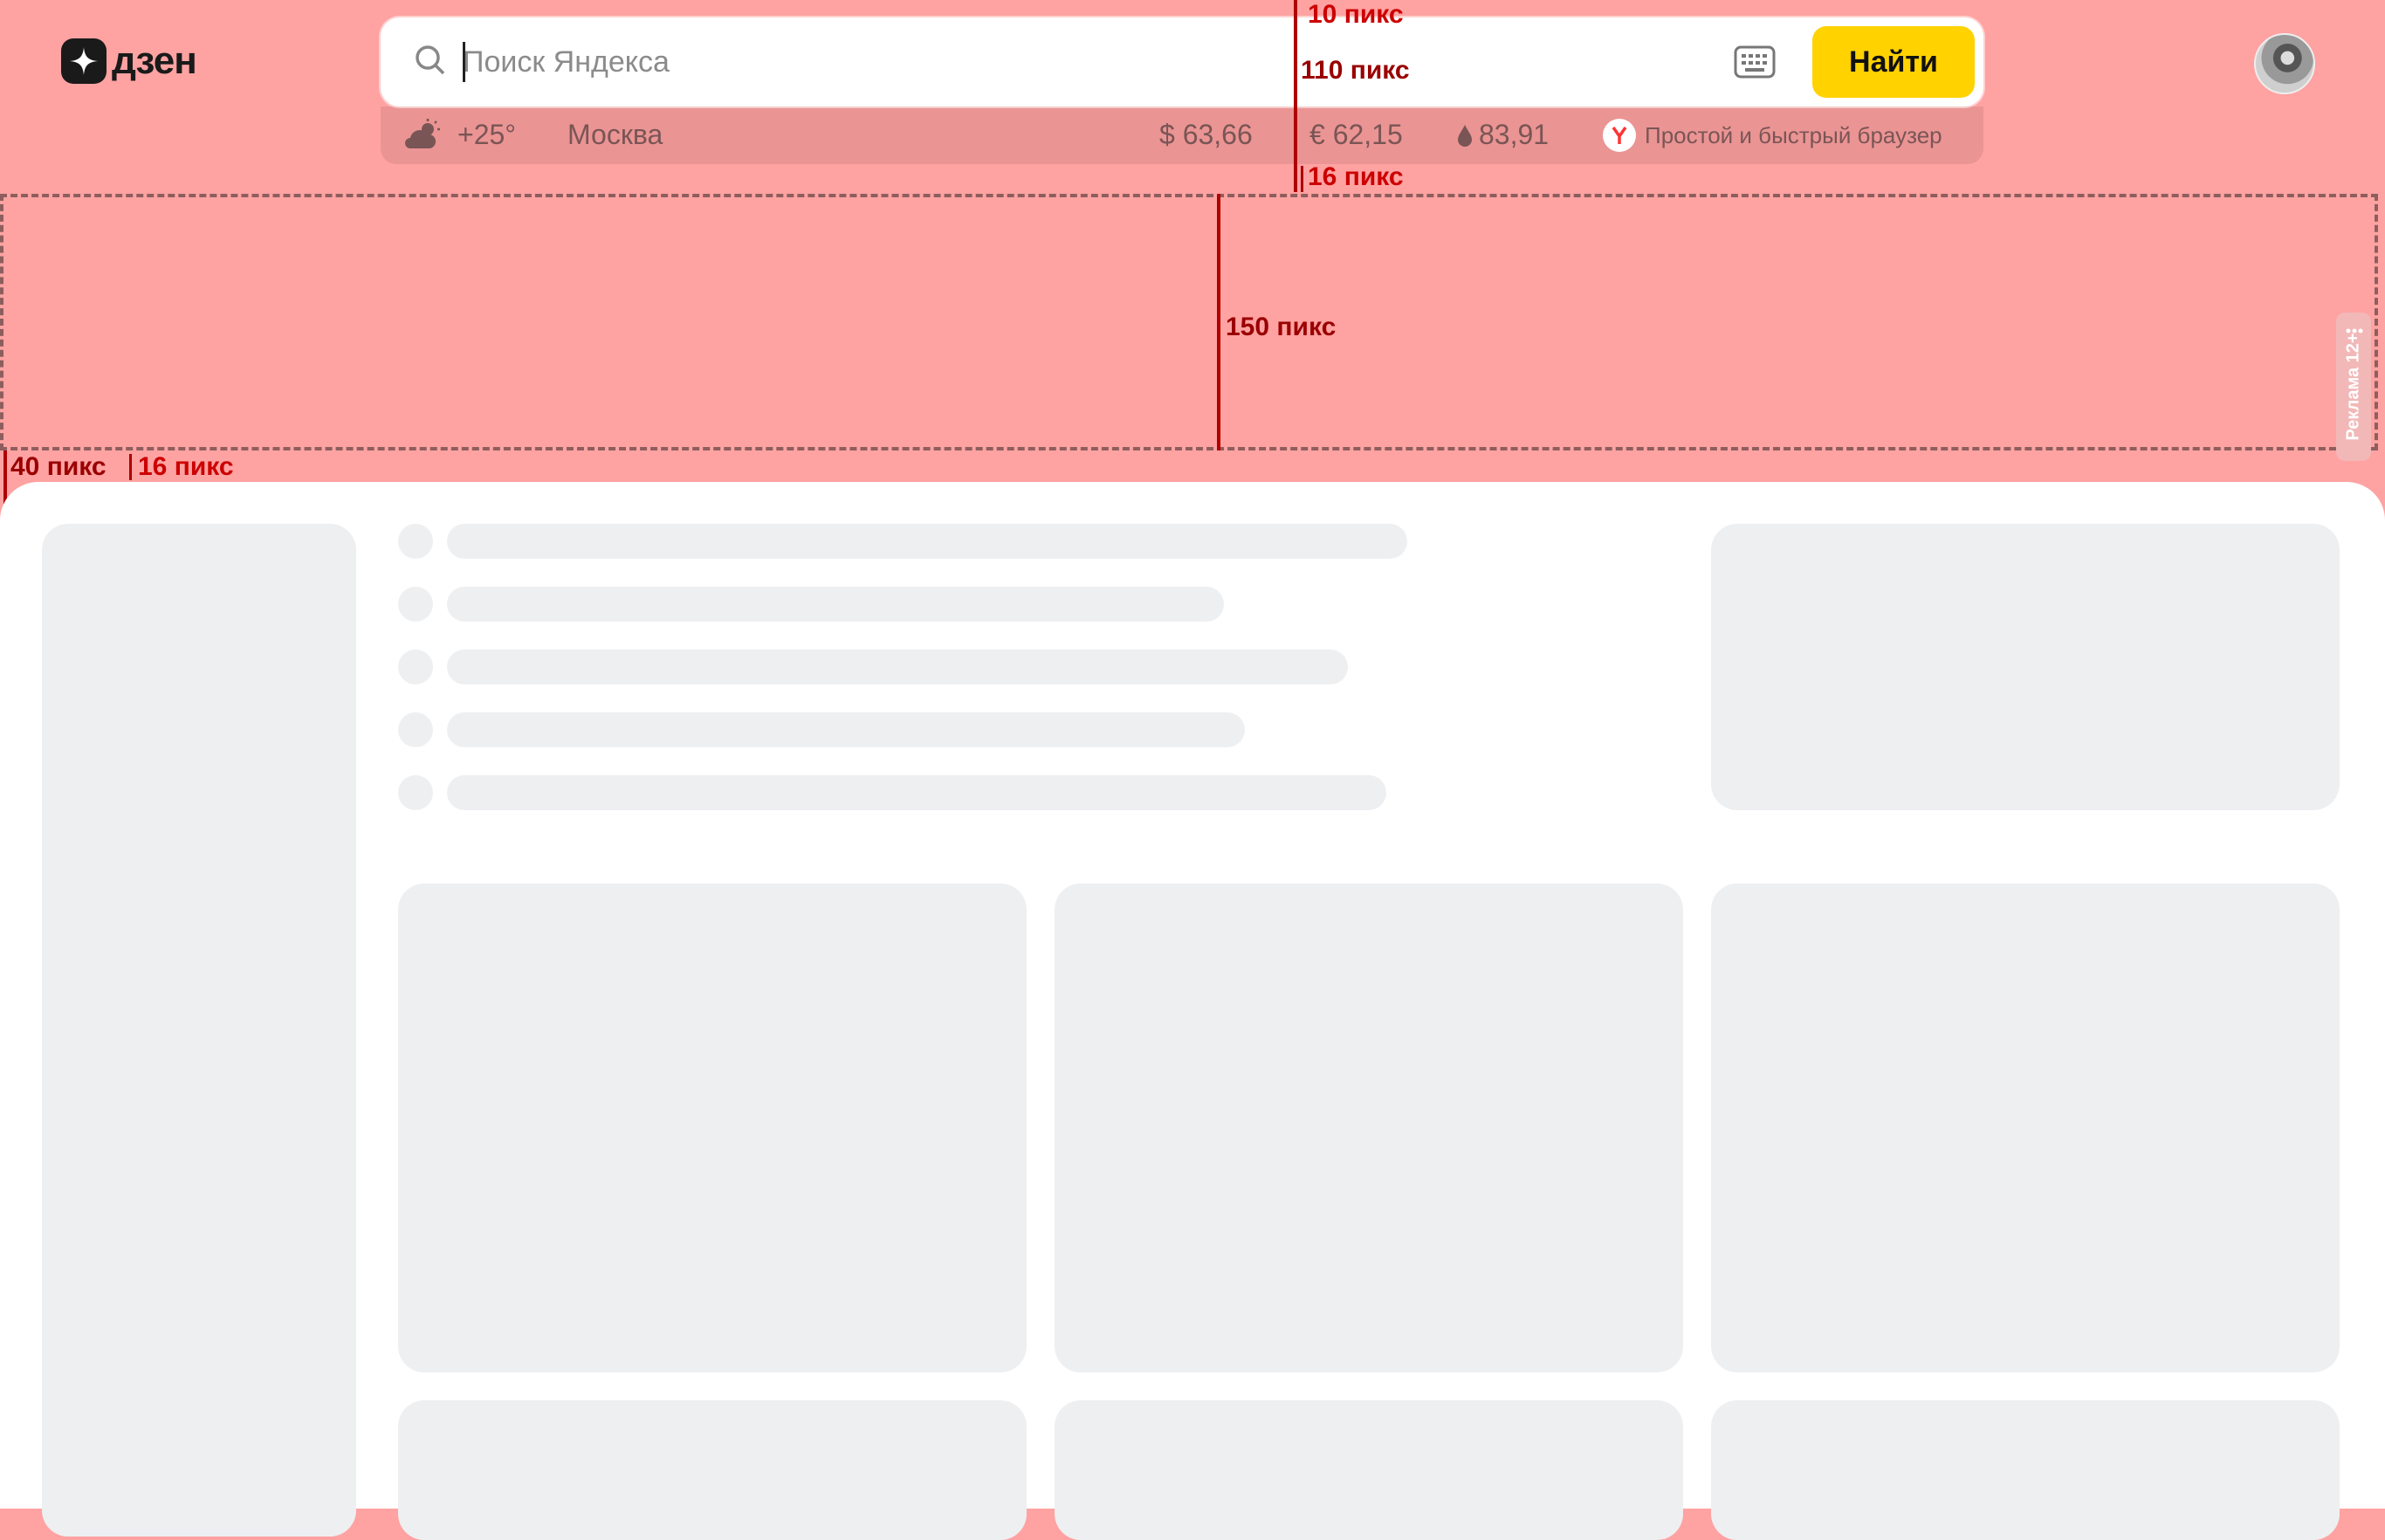  Describe the element at coordinates (464, 62) in the screenshot. I see `text-caret` at that location.